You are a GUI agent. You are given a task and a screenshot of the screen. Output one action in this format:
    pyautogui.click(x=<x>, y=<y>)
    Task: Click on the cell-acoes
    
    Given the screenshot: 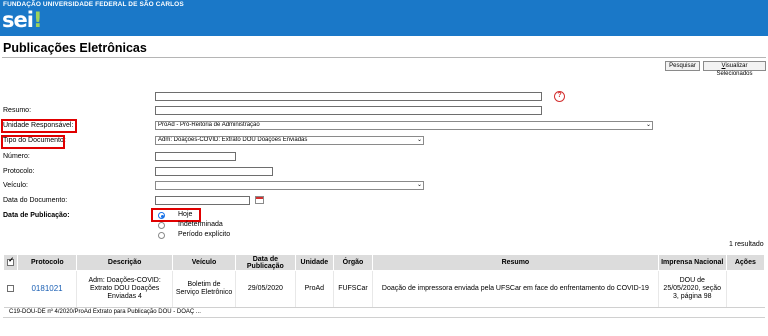 What is the action you would take?
    pyautogui.click(x=745, y=289)
    